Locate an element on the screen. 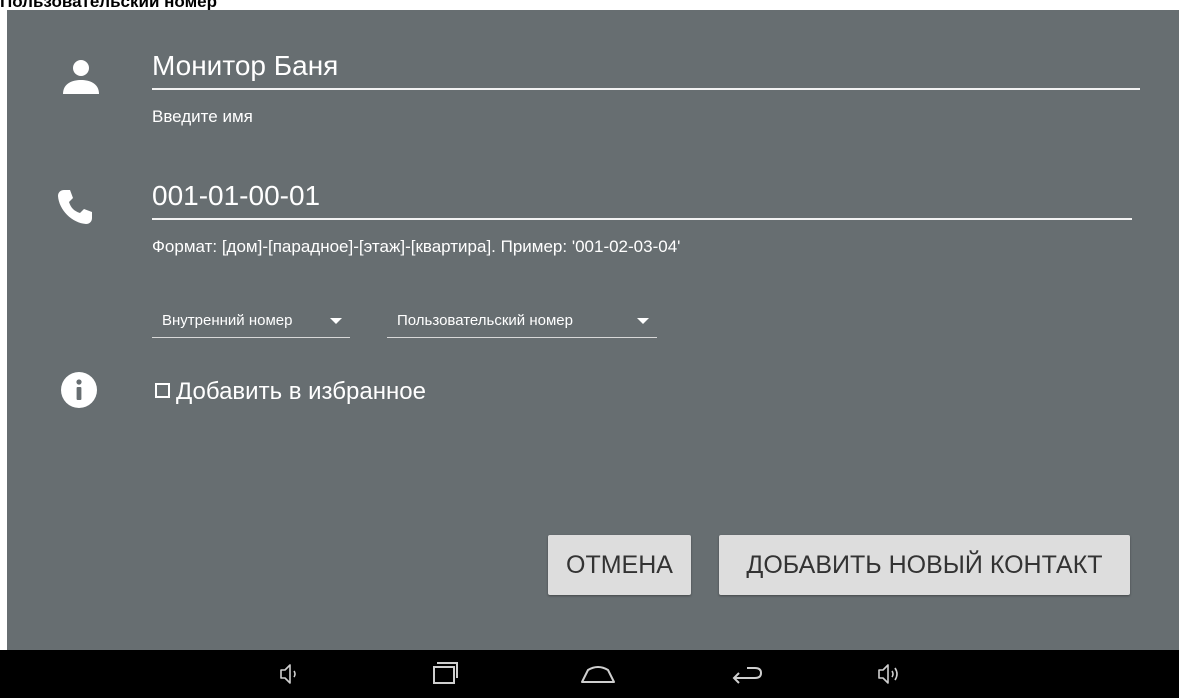 The width and height of the screenshot is (1179, 698). info-icon is located at coordinates (79, 390).